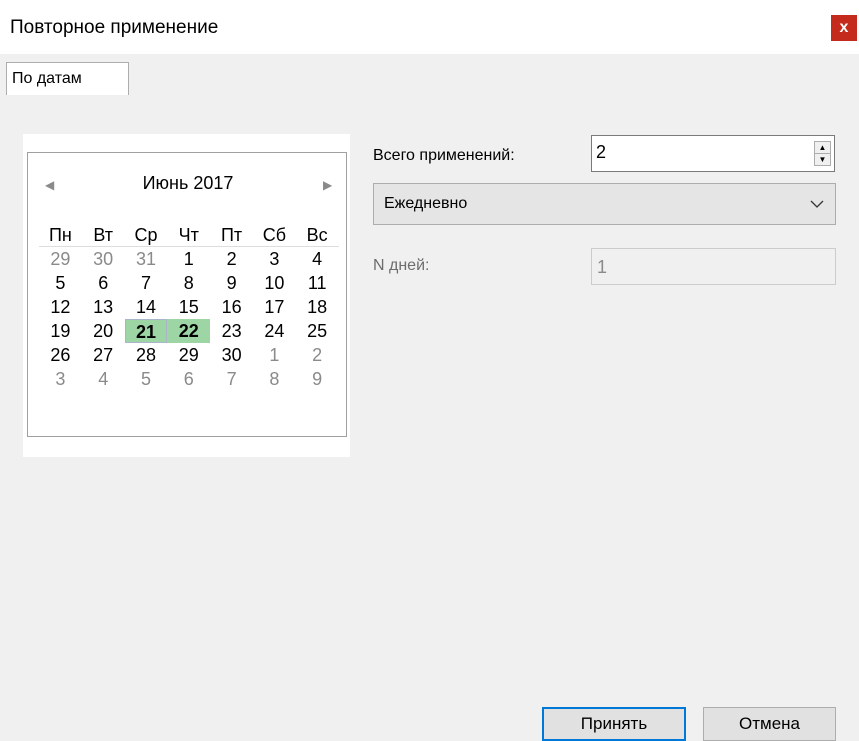  Describe the element at coordinates (429, 27) in the screenshot. I see `title-bar: Повторное применение x` at that location.